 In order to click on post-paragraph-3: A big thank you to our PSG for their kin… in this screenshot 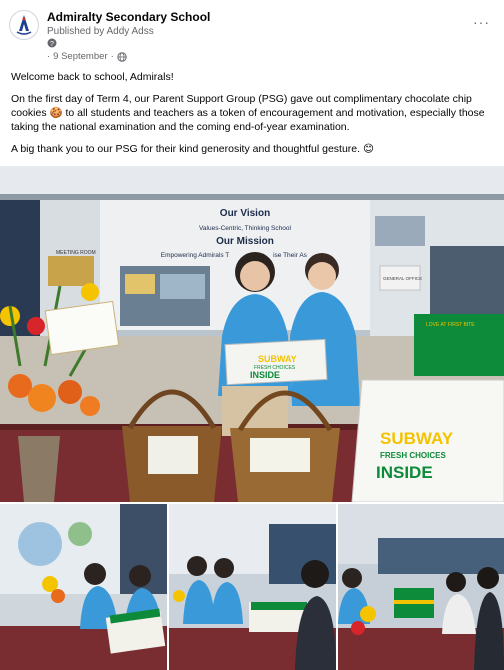, I will do `click(192, 149)`.